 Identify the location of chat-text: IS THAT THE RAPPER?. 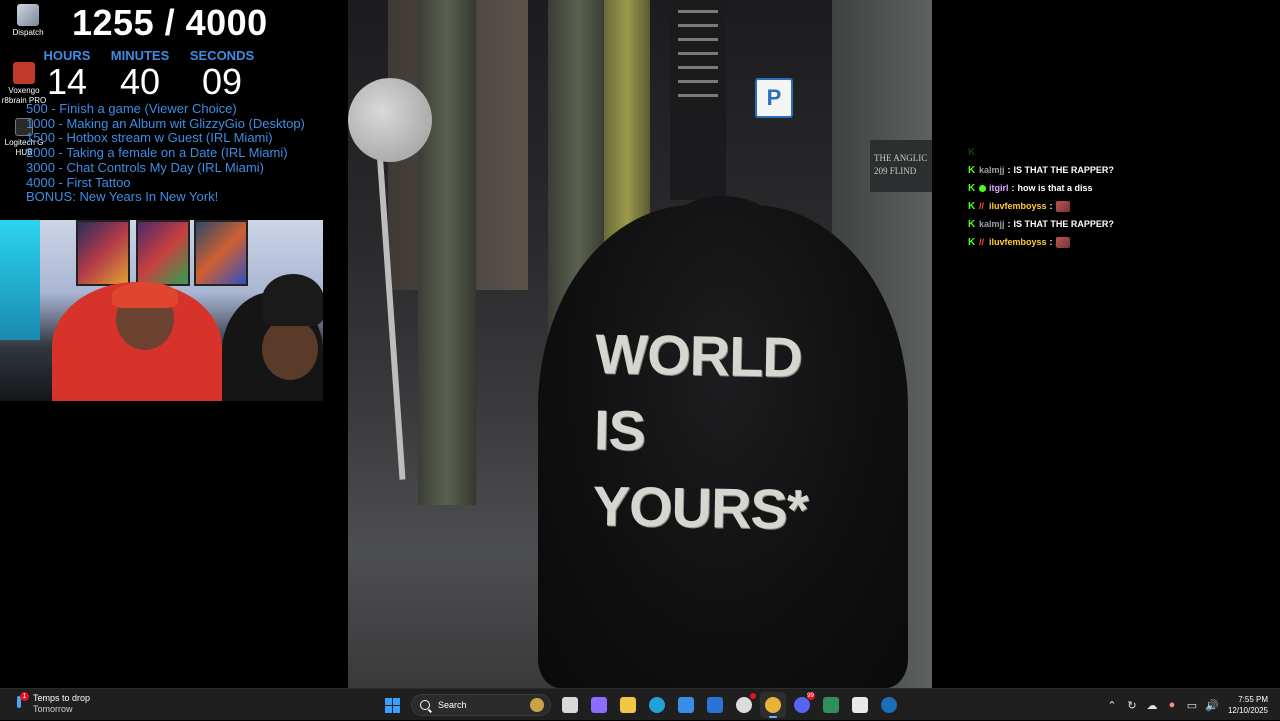
(1063, 224).